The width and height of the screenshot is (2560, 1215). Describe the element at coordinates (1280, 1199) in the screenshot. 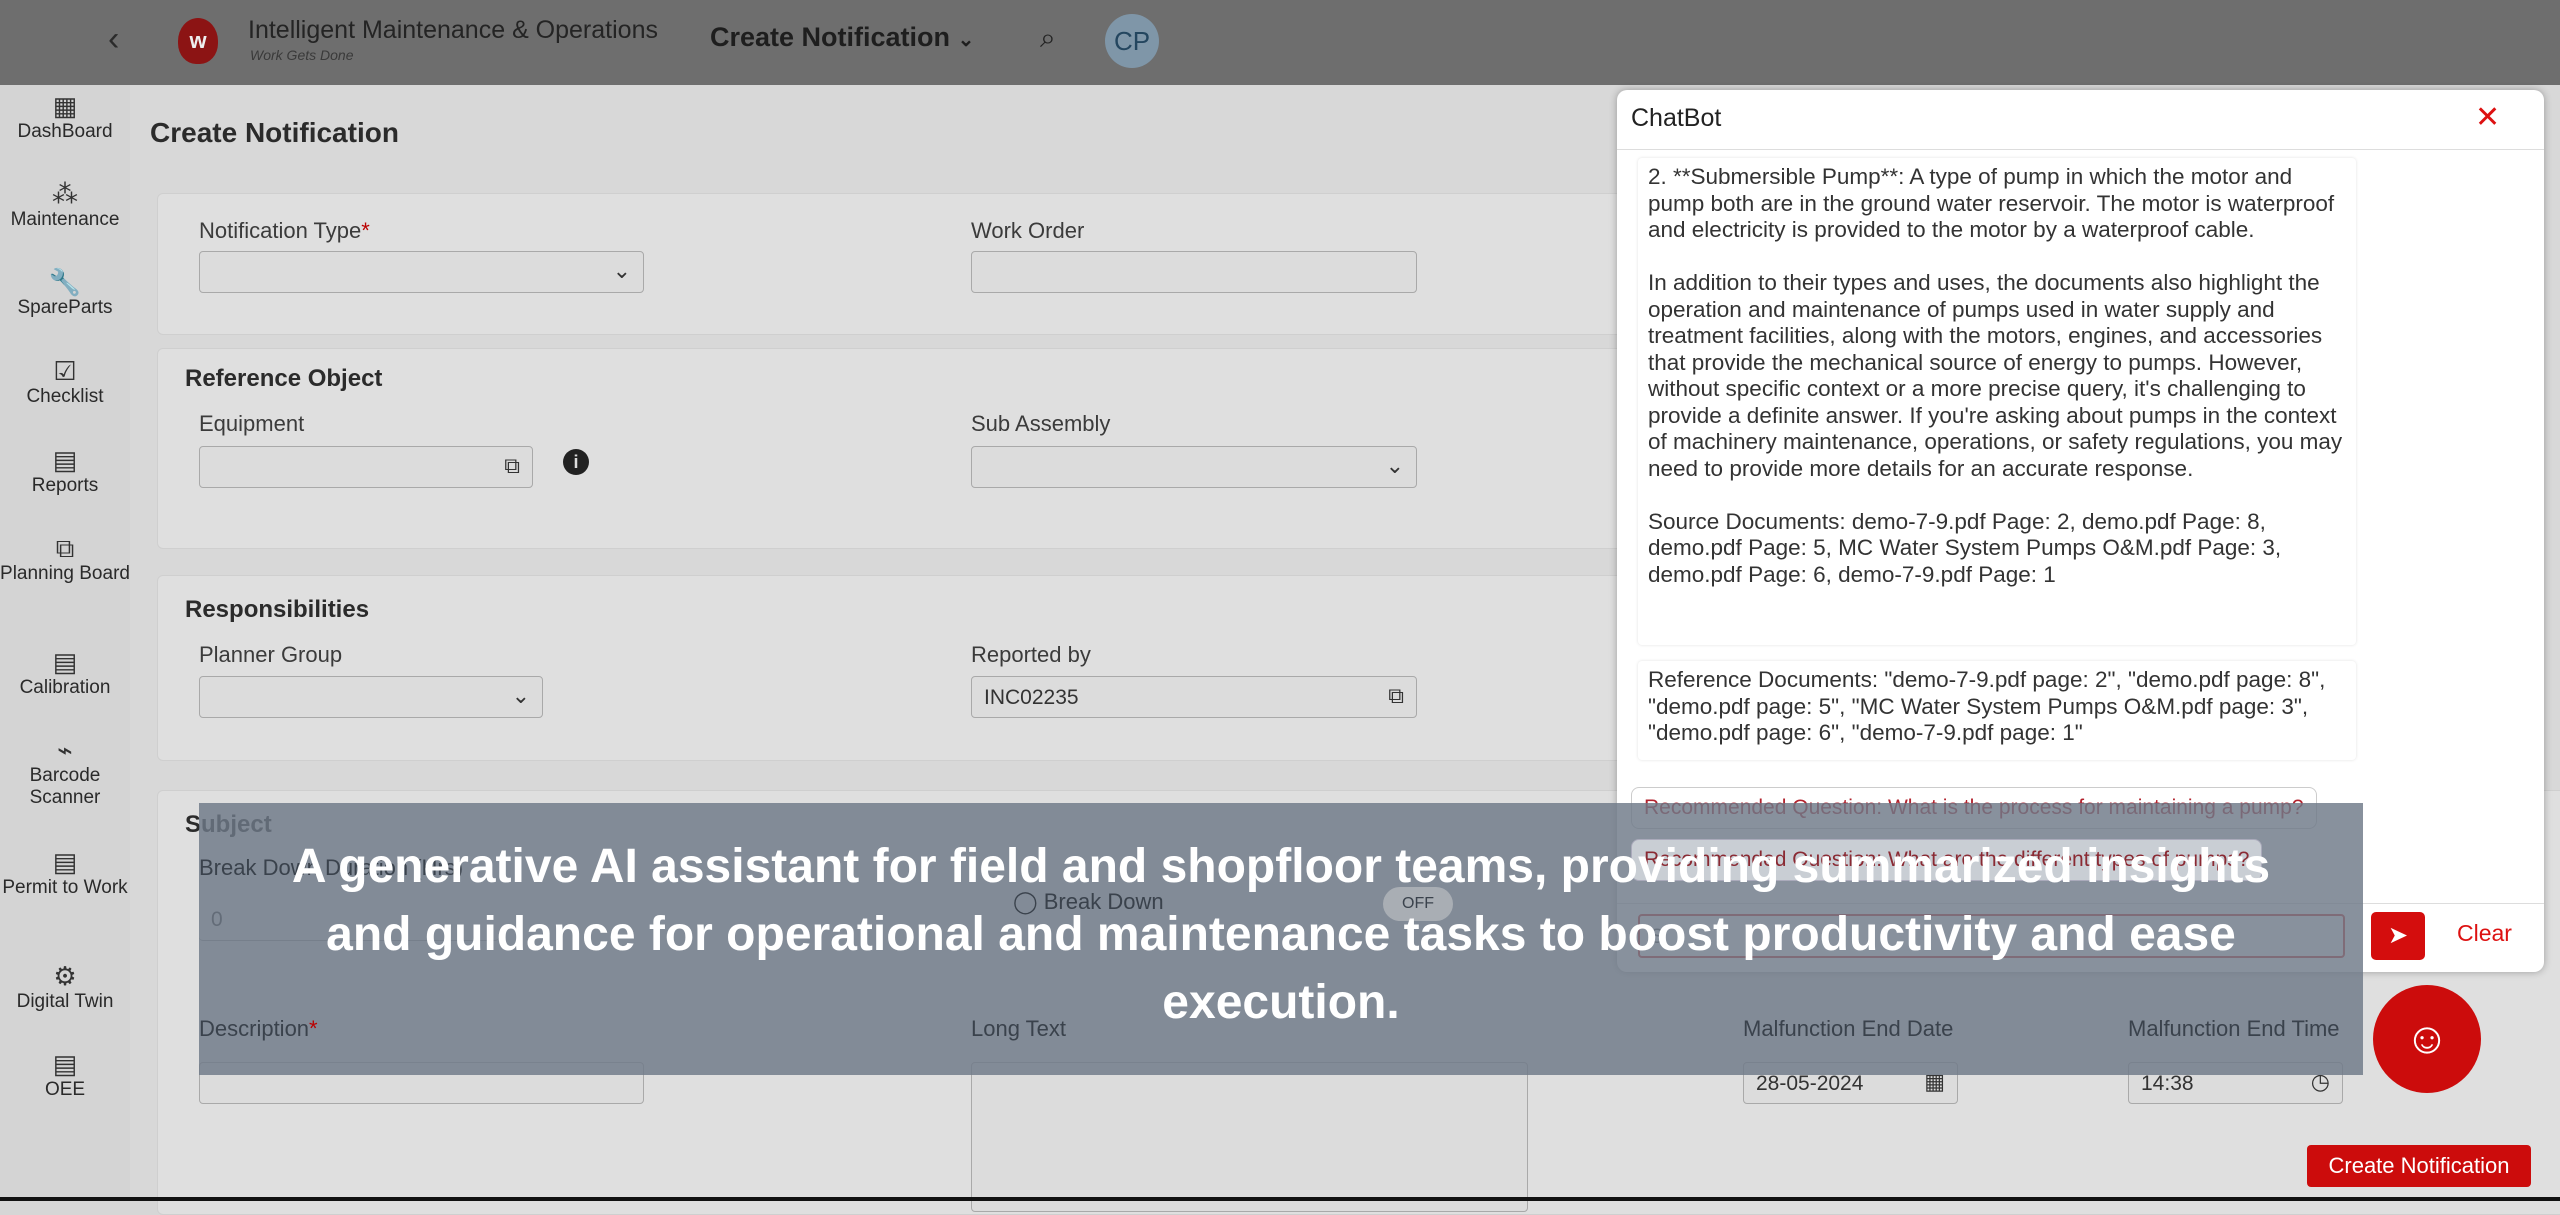

I see `bottom-bar` at that location.